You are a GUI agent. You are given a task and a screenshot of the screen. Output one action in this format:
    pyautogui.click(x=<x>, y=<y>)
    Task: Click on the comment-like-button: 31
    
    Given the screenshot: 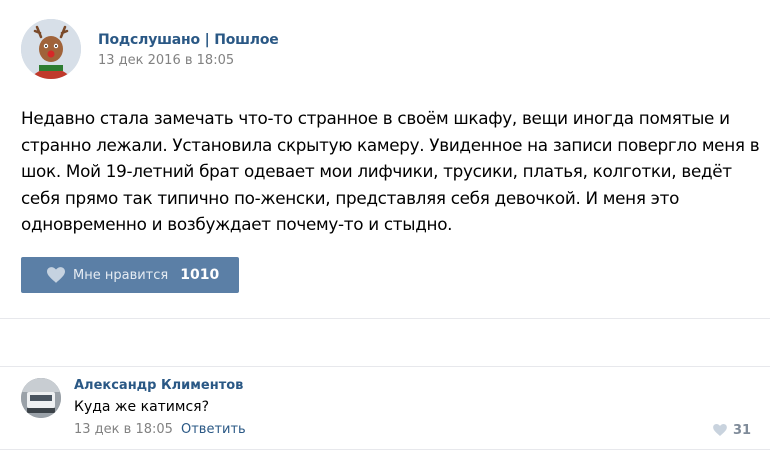 What is the action you would take?
    pyautogui.click(x=732, y=430)
    